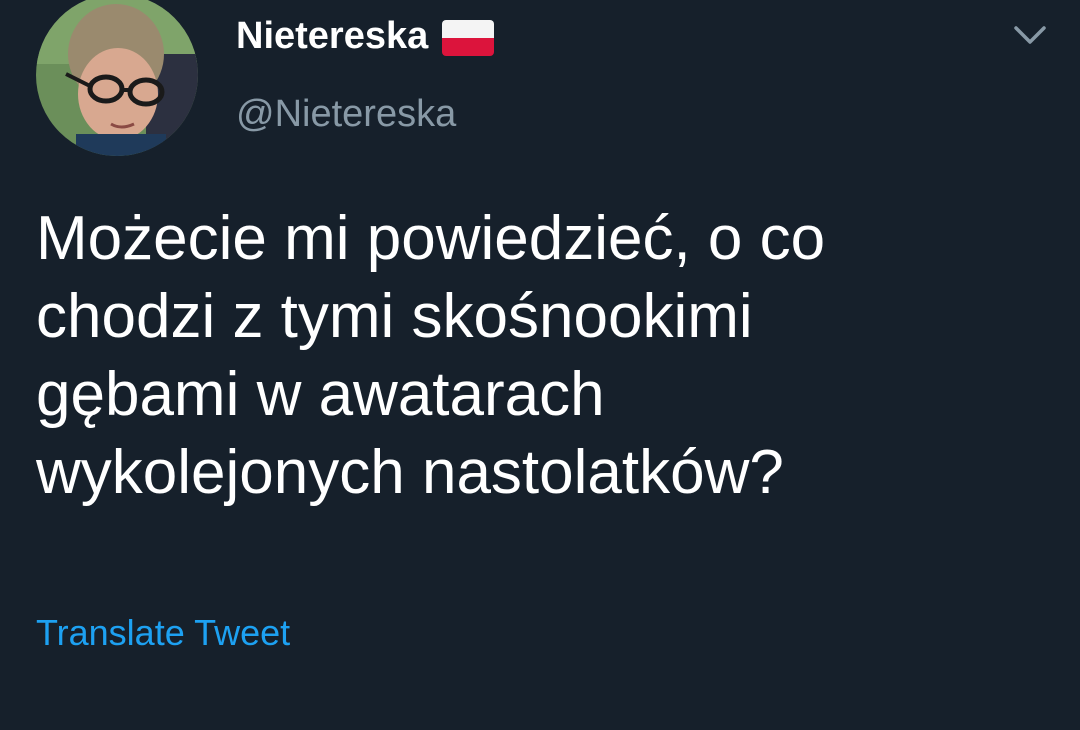 The image size is (1080, 730). Describe the element at coordinates (346, 114) in the screenshot. I see `author-handle: @Nietereska` at that location.